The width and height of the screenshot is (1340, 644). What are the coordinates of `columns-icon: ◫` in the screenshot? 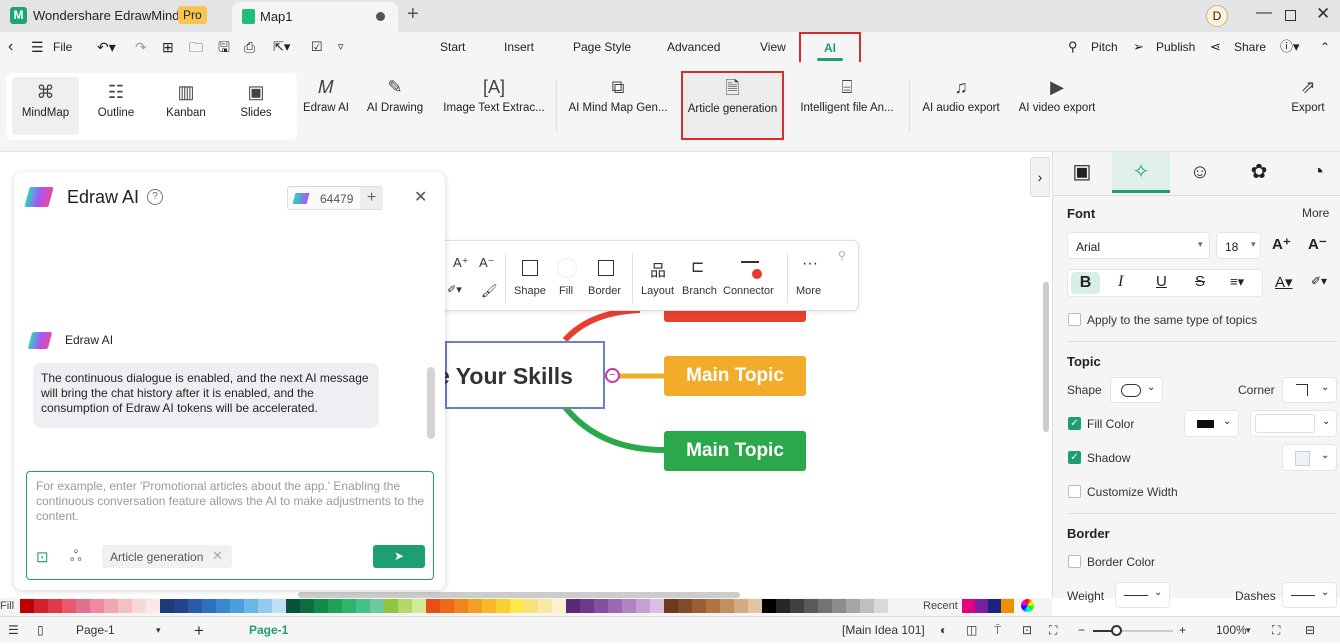 It's located at (971, 630).